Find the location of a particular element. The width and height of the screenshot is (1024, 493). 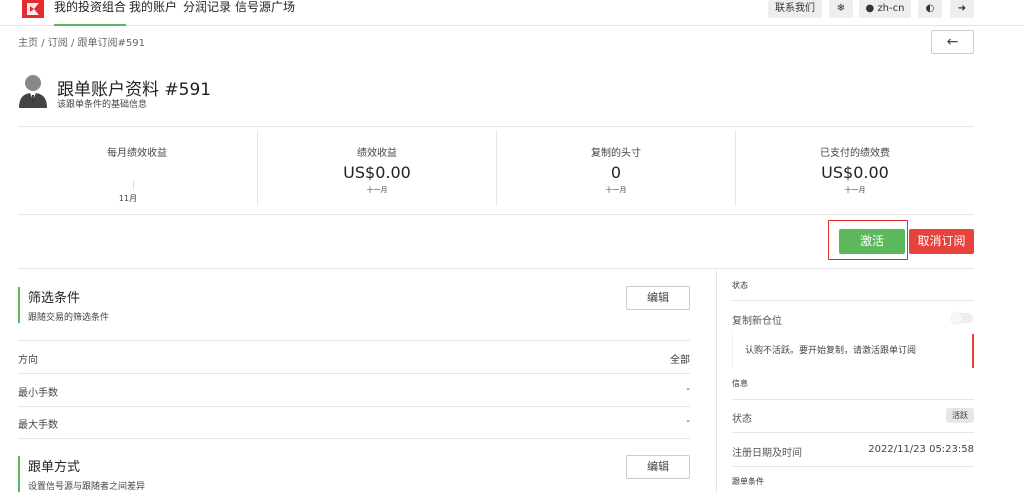

copy-new-toggle is located at coordinates (962, 318).